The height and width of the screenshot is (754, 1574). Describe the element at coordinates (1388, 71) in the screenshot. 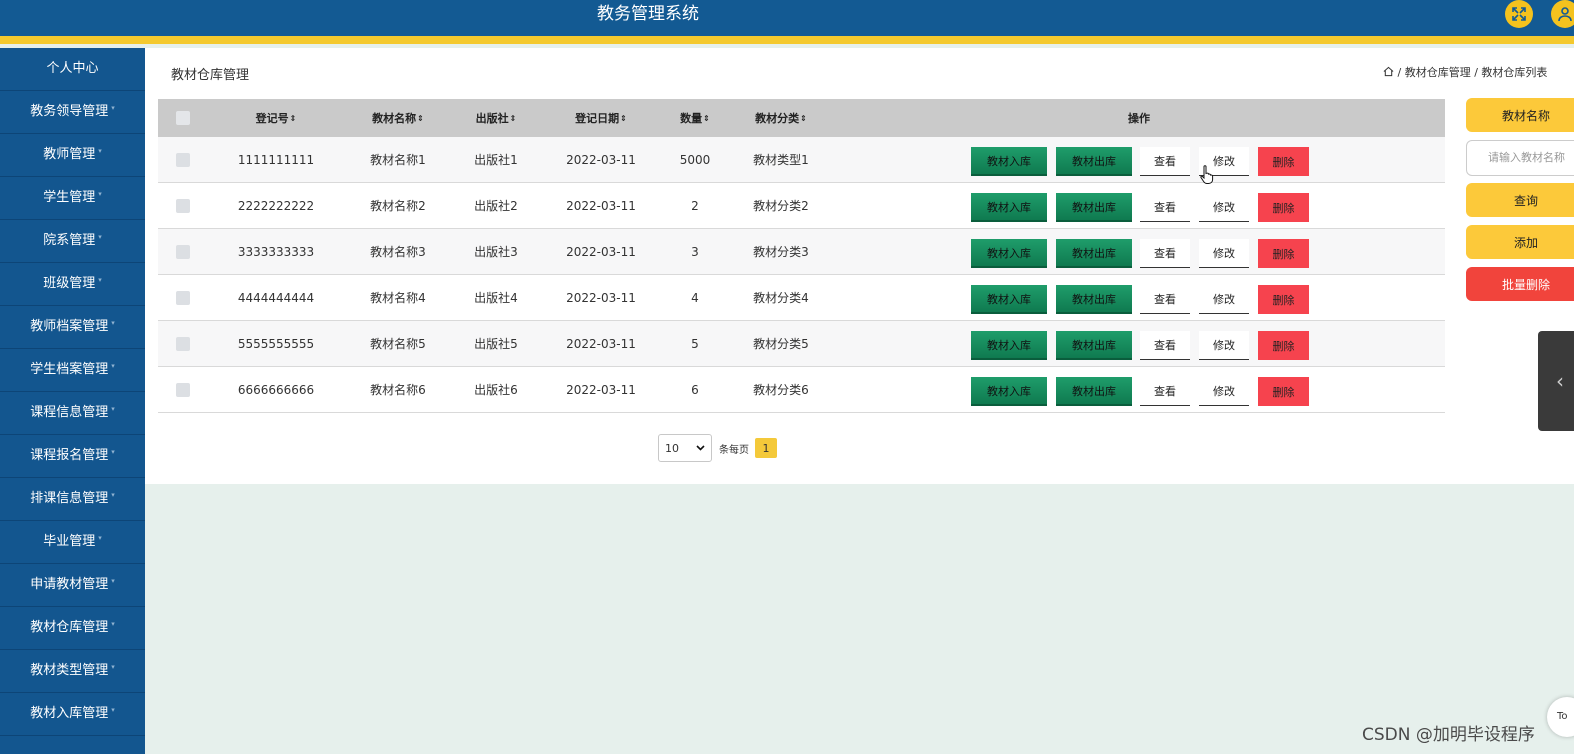

I see `home-icon` at that location.